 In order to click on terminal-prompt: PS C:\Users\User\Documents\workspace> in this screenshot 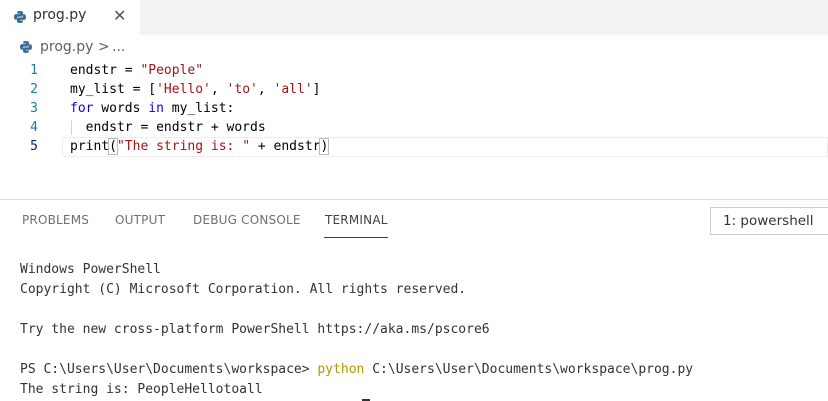, I will do `click(169, 369)`.